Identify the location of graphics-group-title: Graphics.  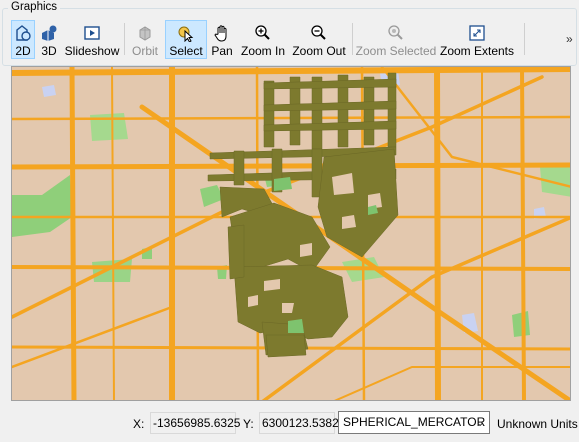
(34, 7).